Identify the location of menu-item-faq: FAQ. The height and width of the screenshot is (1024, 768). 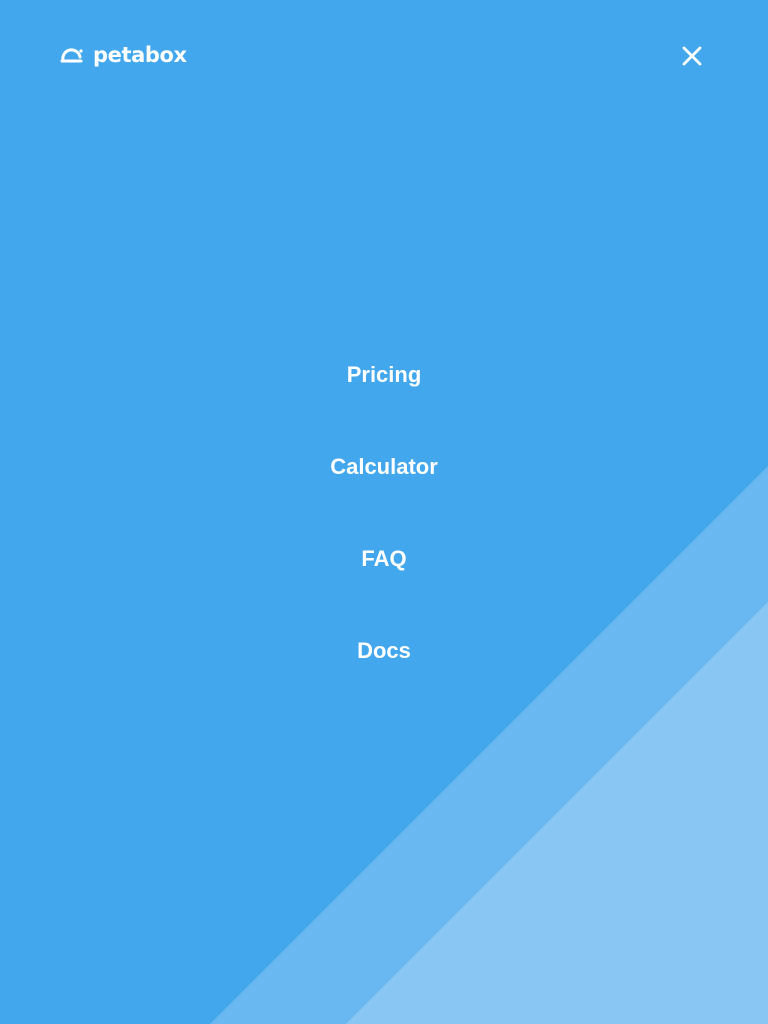
(383, 559).